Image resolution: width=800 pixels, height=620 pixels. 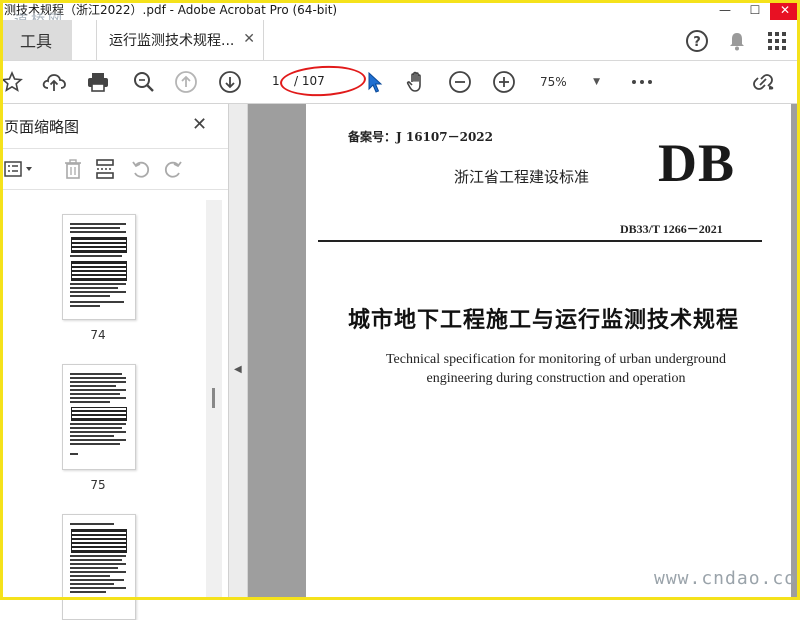 I want to click on scrollbar-thumb, so click(x=213, y=398).